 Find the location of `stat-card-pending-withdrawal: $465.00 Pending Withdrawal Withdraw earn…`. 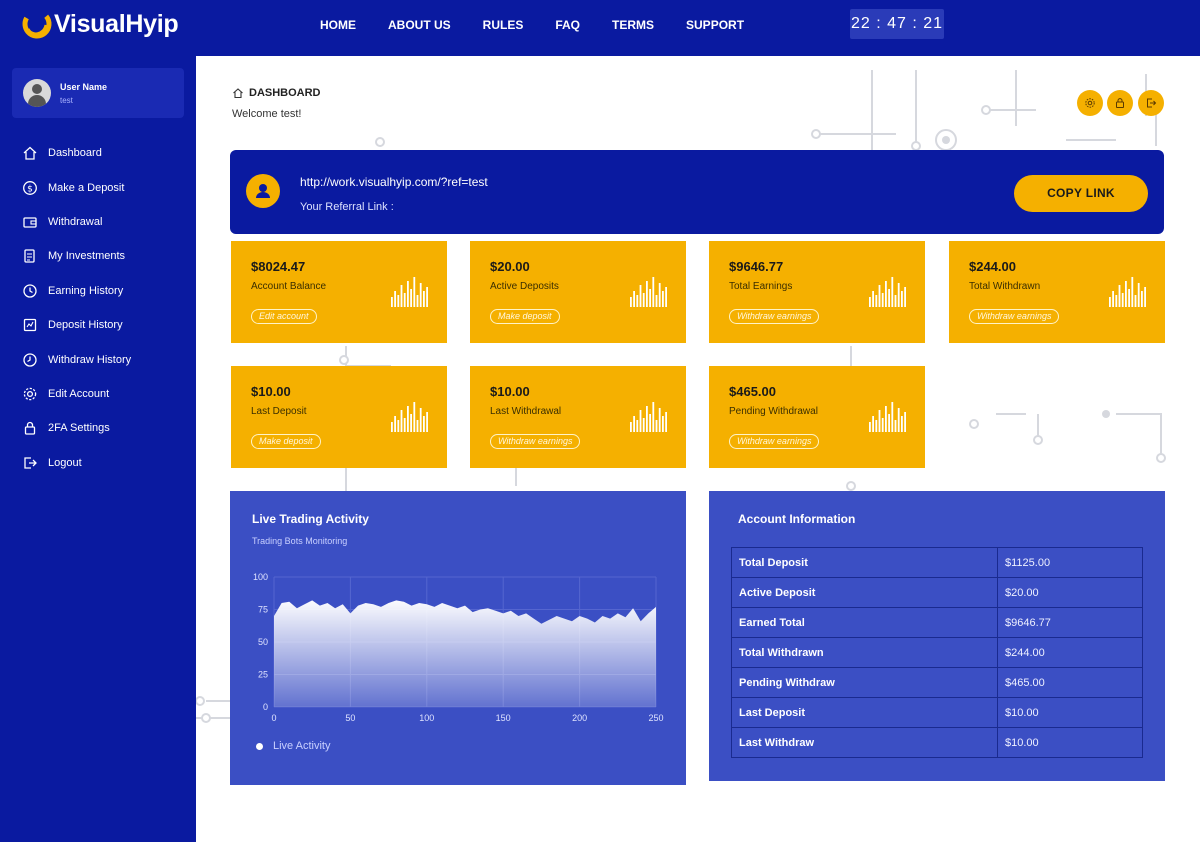

stat-card-pending-withdrawal: $465.00 Pending Withdrawal Withdraw earn… is located at coordinates (817, 417).